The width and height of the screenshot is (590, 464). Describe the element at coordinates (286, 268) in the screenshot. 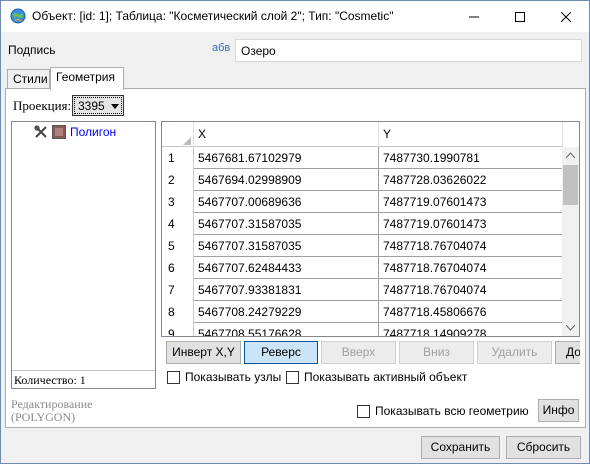

I see `cell-x: 5467707.62484433` at that location.